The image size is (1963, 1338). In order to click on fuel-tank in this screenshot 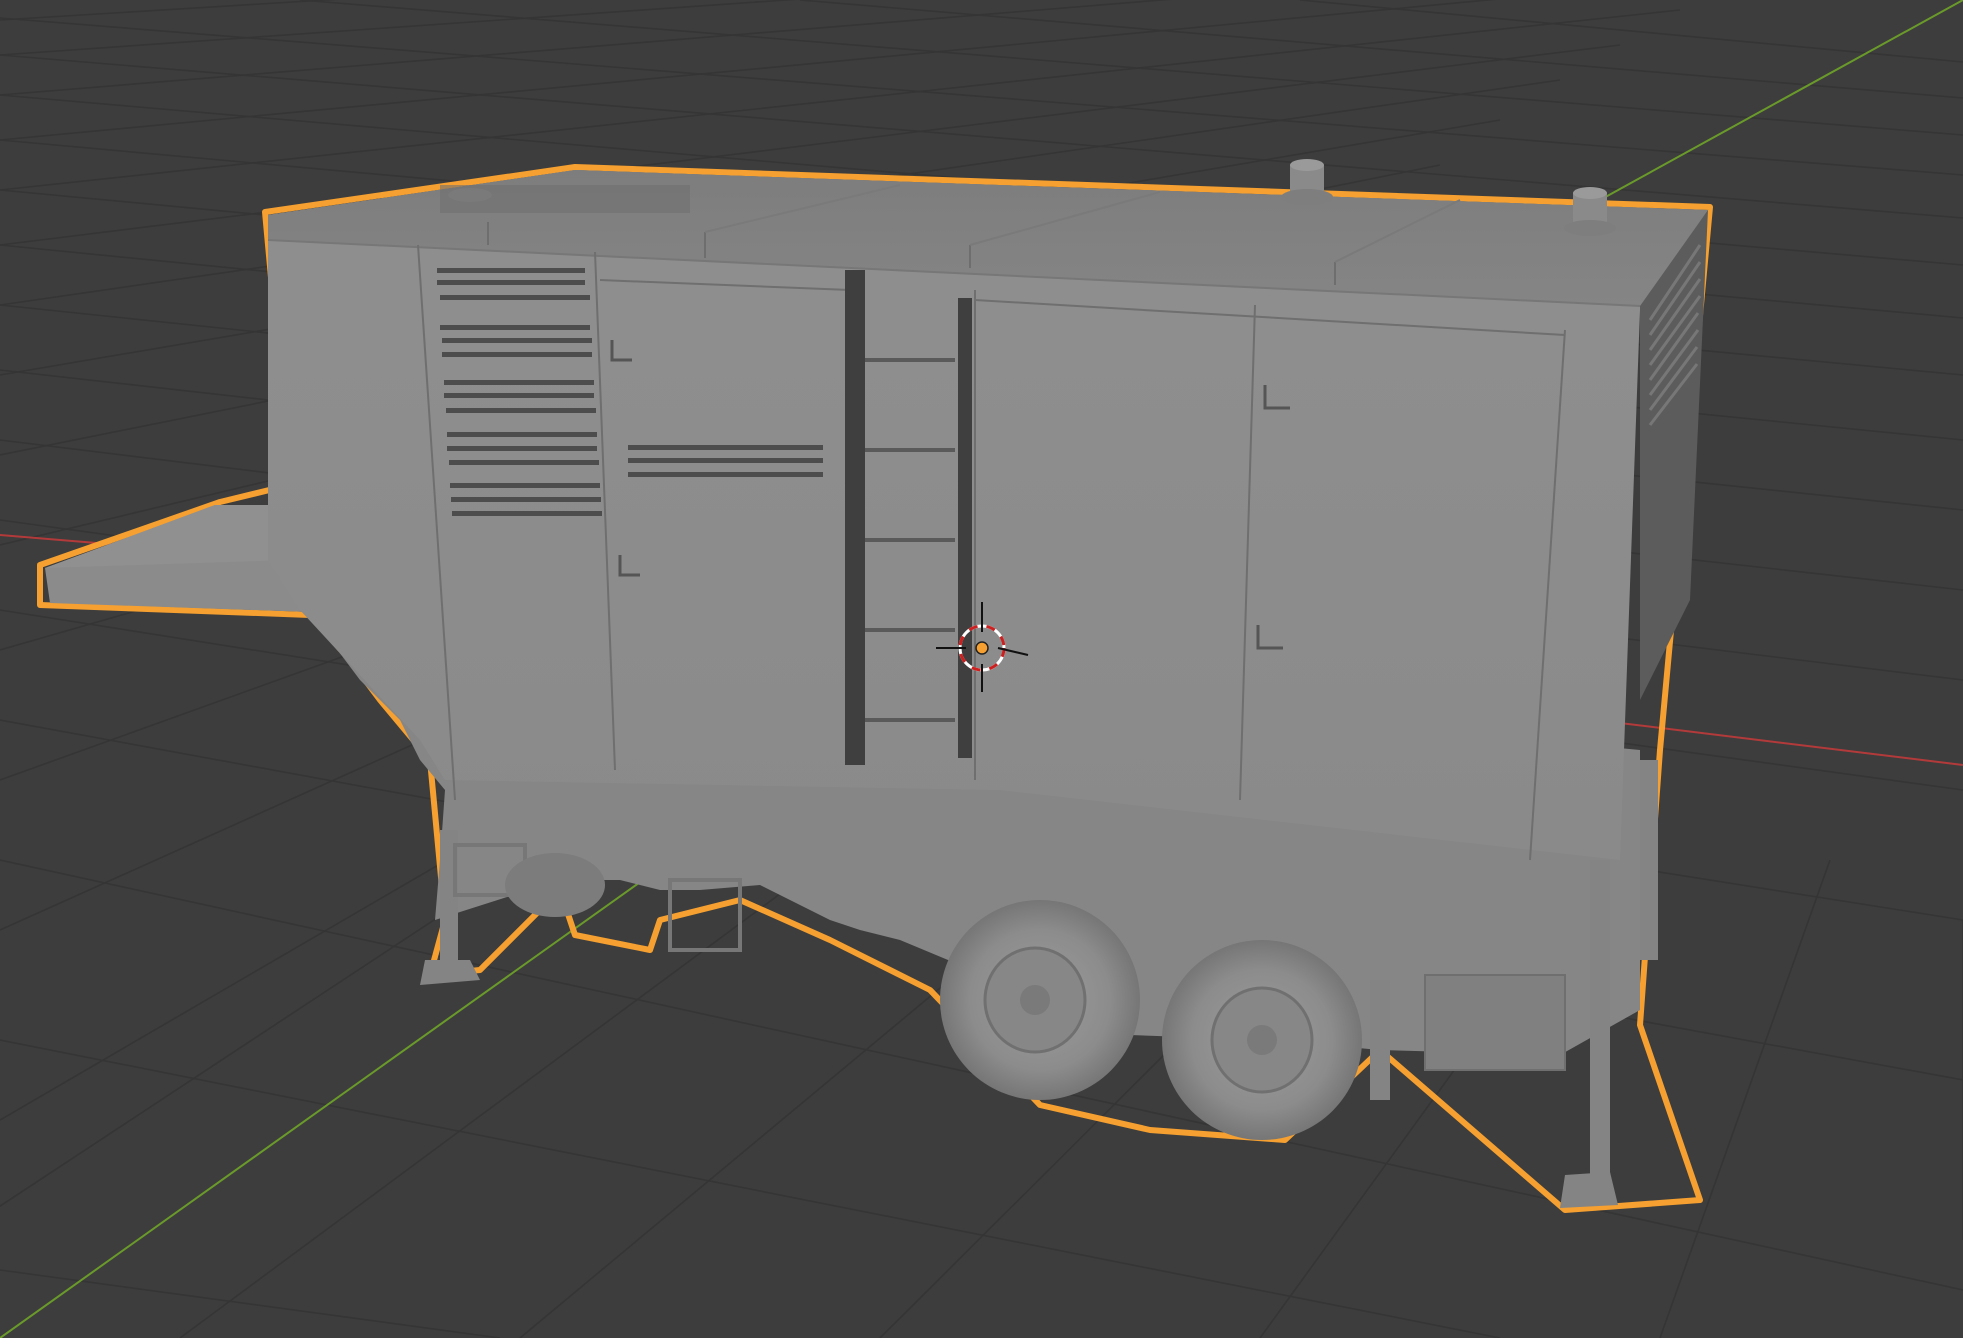, I will do `click(555, 885)`.